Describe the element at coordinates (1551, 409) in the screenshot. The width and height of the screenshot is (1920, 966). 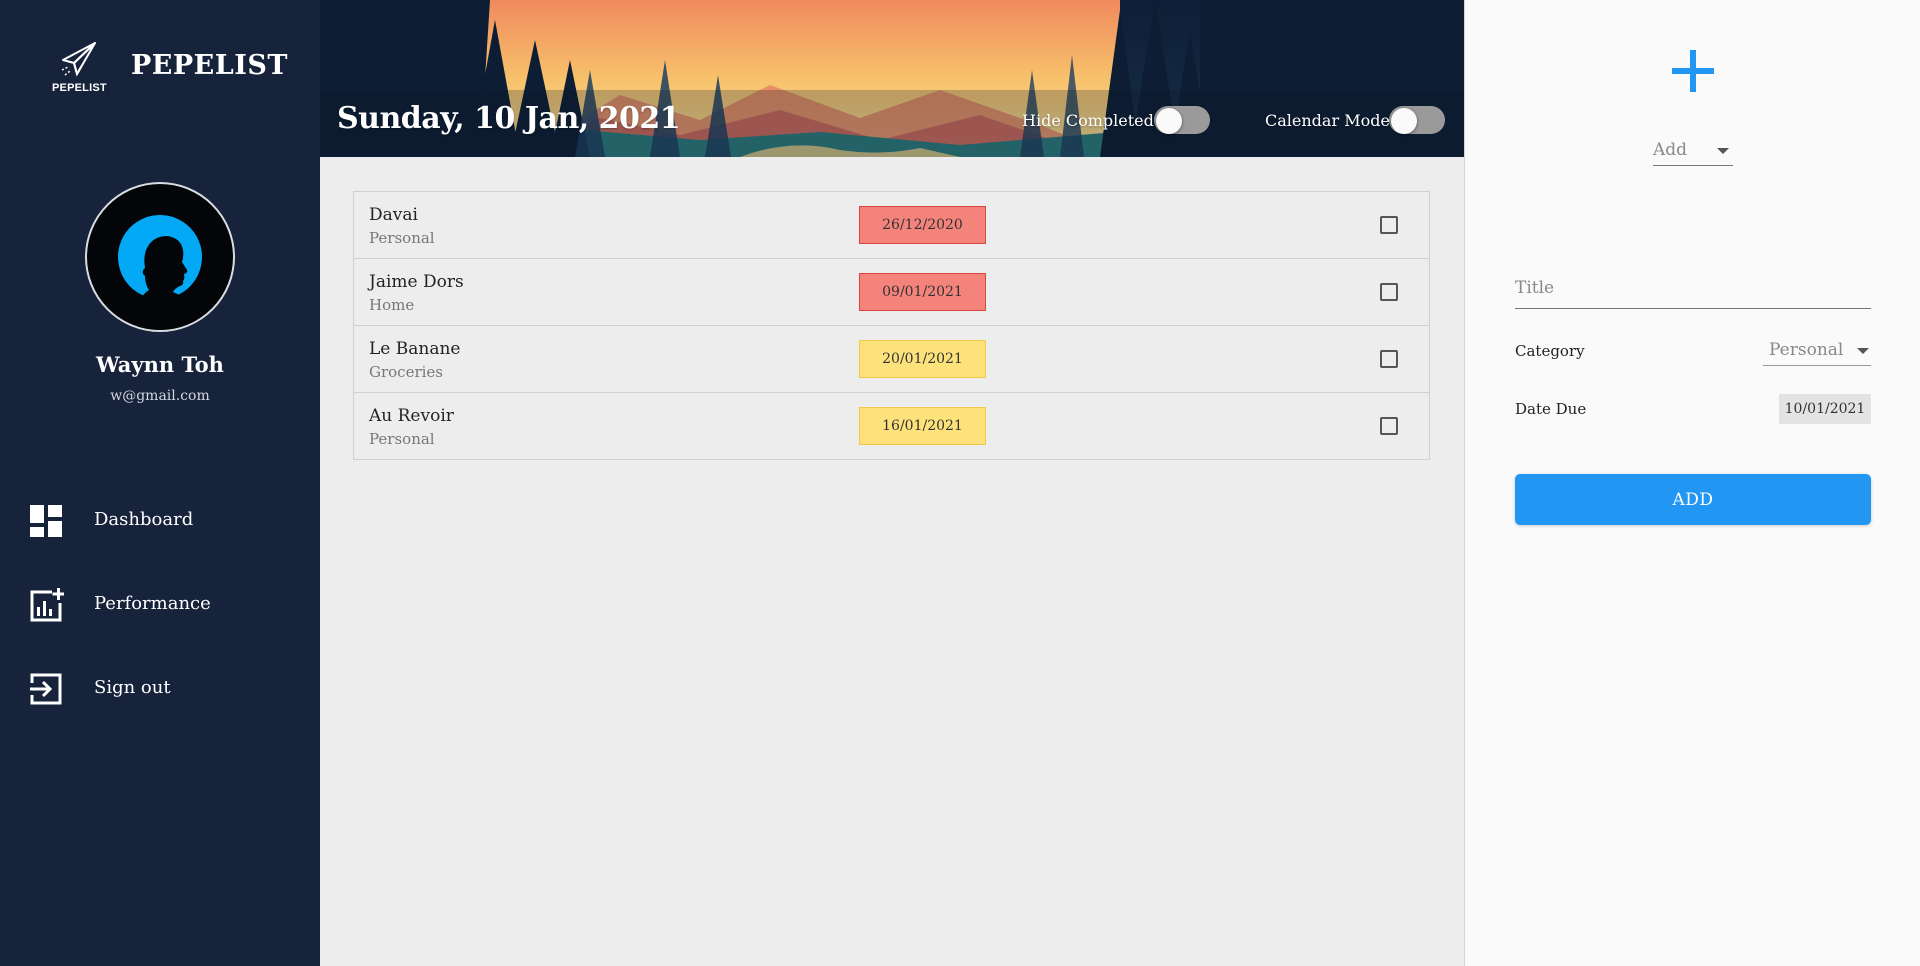
I see `date-due-label: Date Due` at that location.